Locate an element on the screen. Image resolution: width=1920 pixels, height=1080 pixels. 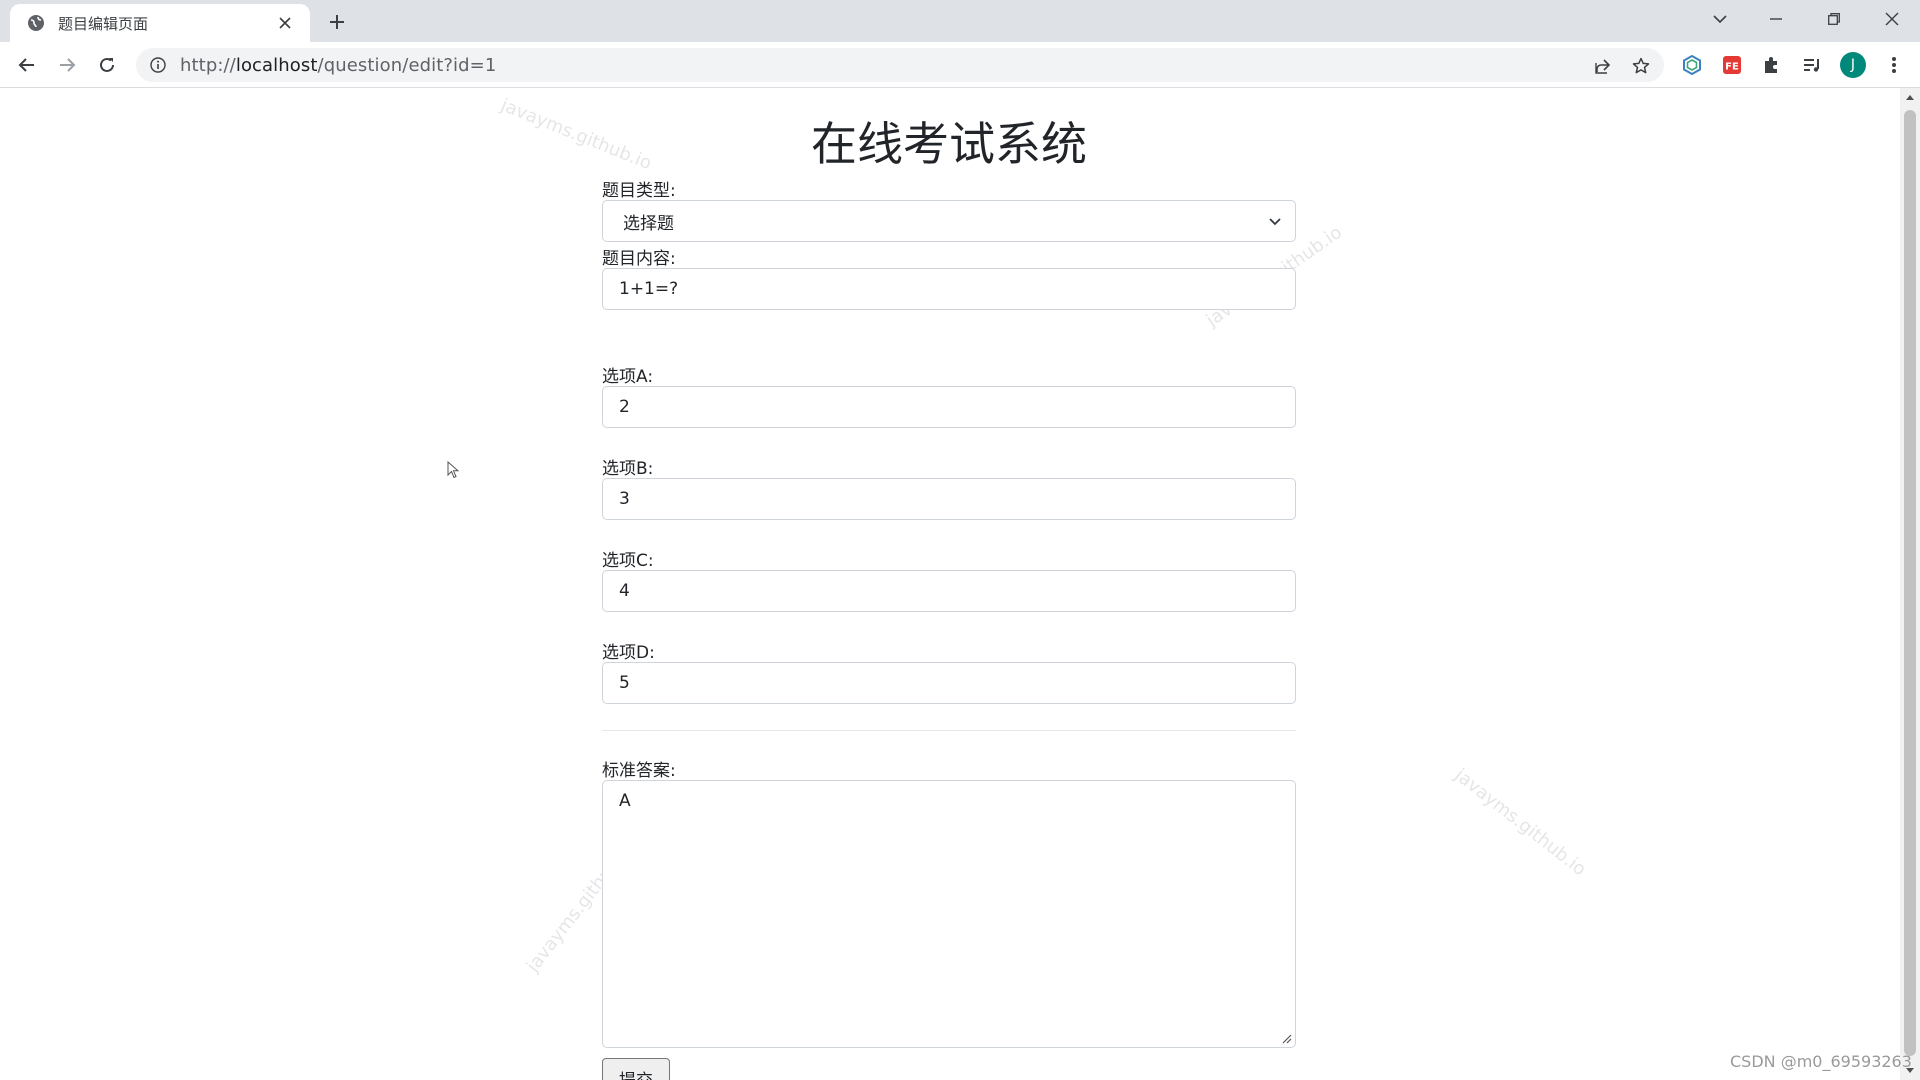
question-type-label: 题目类型: is located at coordinates (639, 191).